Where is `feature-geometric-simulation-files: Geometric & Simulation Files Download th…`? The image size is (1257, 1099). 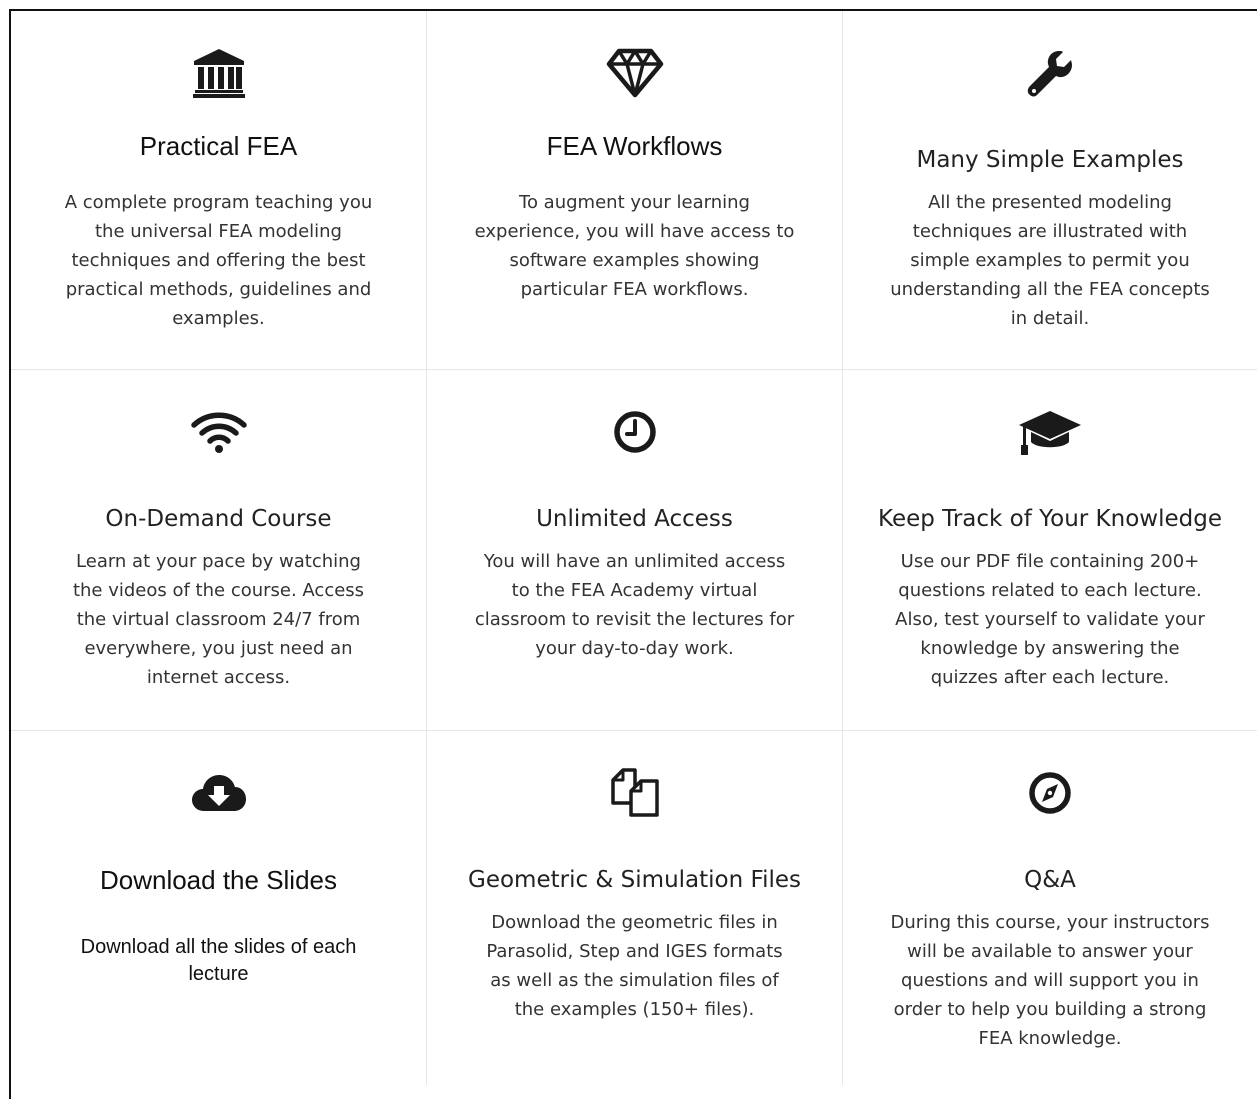
feature-geometric-simulation-files: Geometric & Simulation Files Download th… is located at coordinates (635, 908).